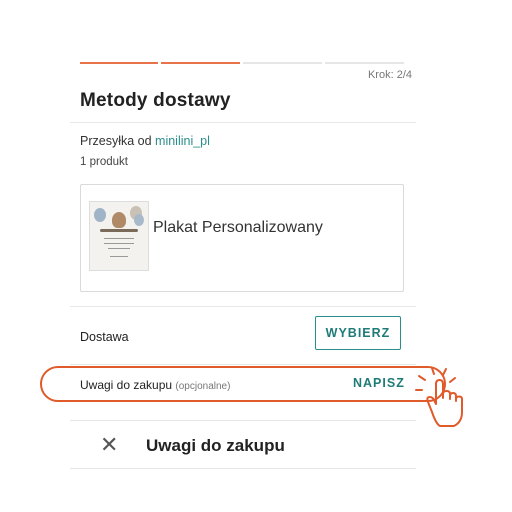 This screenshot has height=512, width=512. Describe the element at coordinates (242, 238) in the screenshot. I see `product-card: Plakat Personalizowany` at that location.